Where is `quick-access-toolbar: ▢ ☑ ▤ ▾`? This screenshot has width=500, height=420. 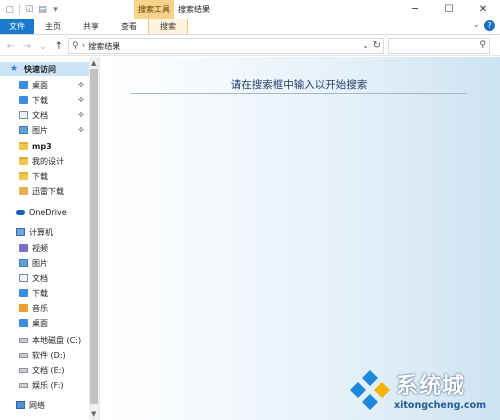
quick-access-toolbar: ▢ ☑ ▤ ▾ is located at coordinates (31, 9).